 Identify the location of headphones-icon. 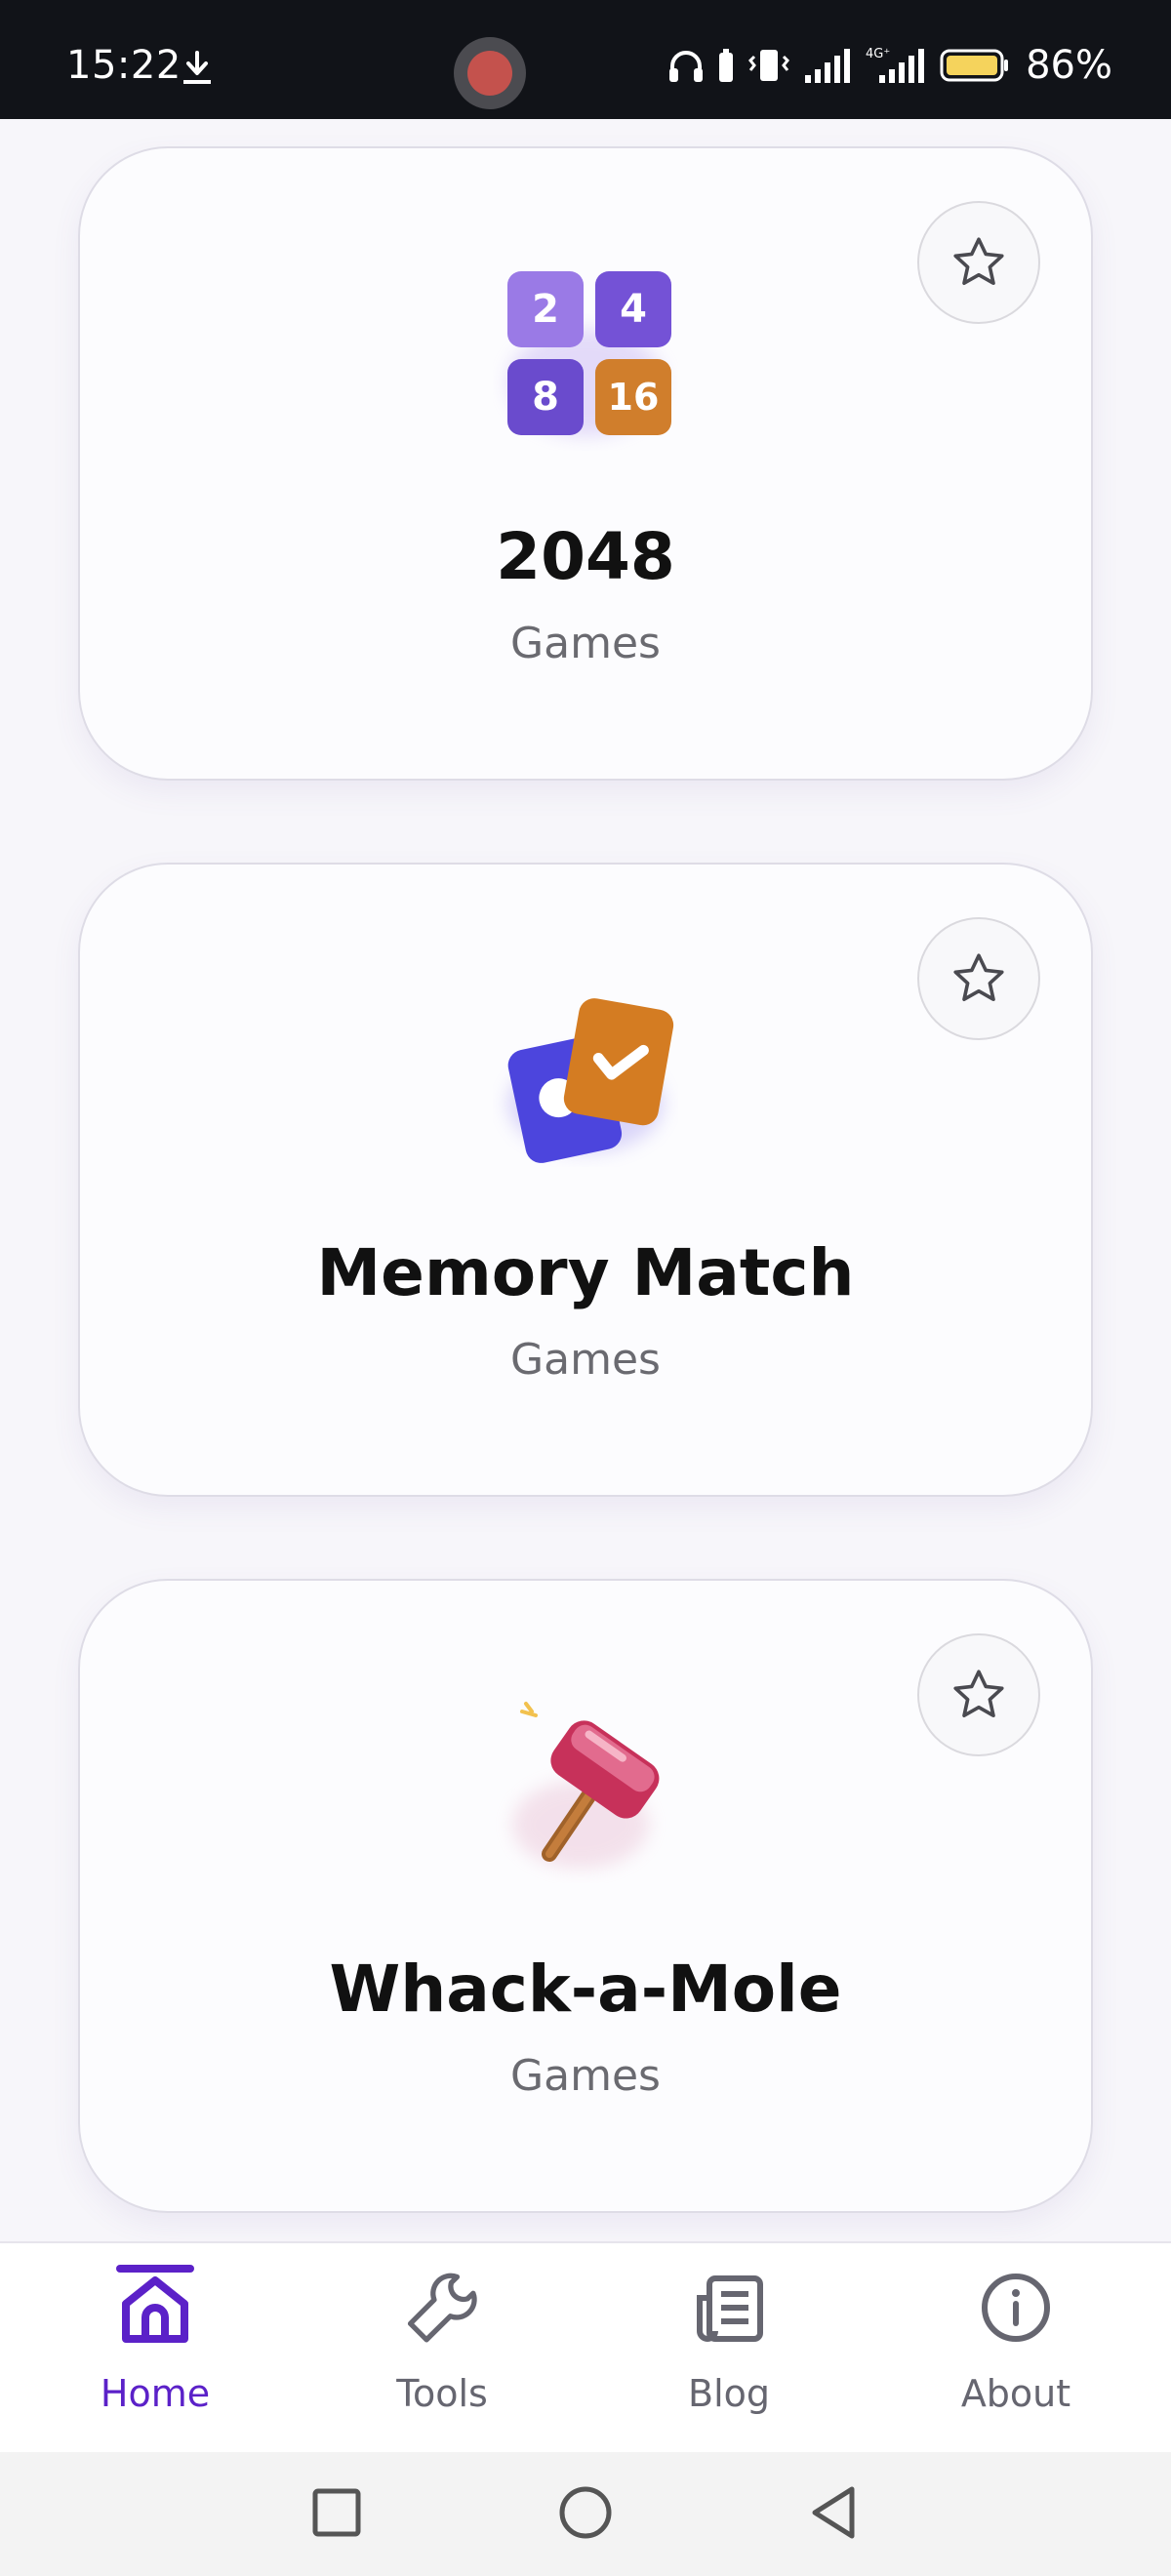
(686, 66).